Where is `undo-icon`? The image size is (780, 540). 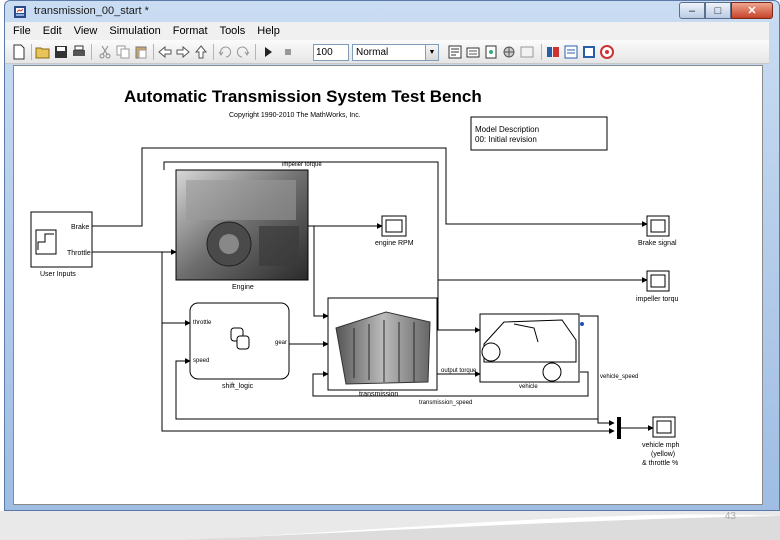 undo-icon is located at coordinates (225, 52).